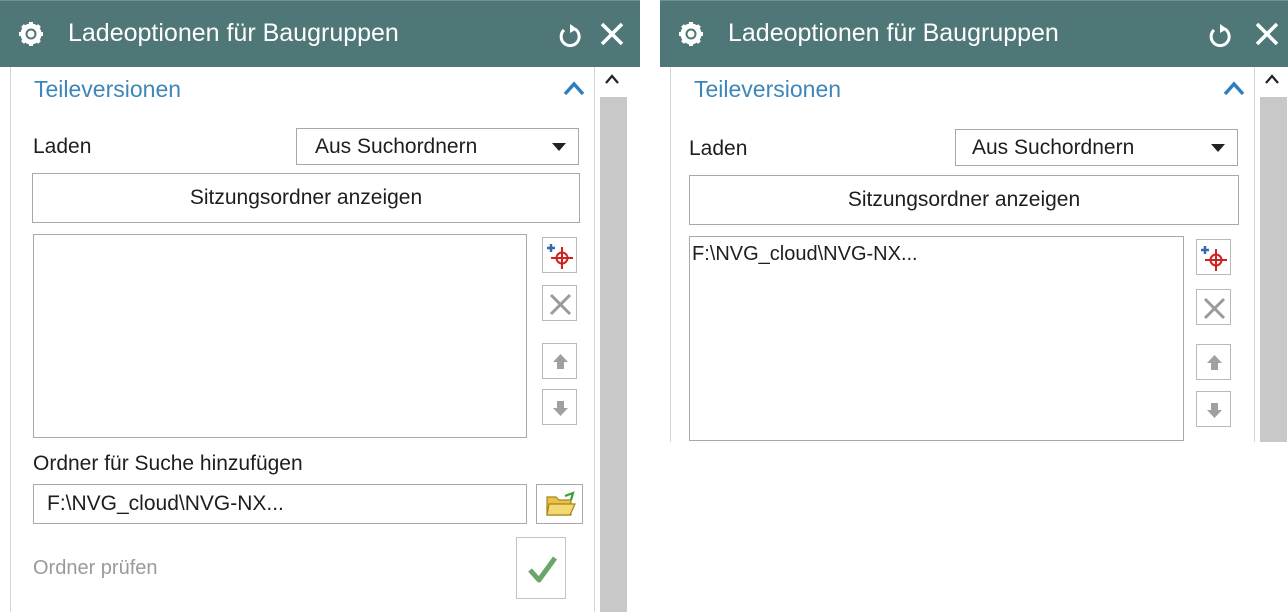 The image size is (1288, 612). I want to click on open-folder-icon, so click(561, 503).